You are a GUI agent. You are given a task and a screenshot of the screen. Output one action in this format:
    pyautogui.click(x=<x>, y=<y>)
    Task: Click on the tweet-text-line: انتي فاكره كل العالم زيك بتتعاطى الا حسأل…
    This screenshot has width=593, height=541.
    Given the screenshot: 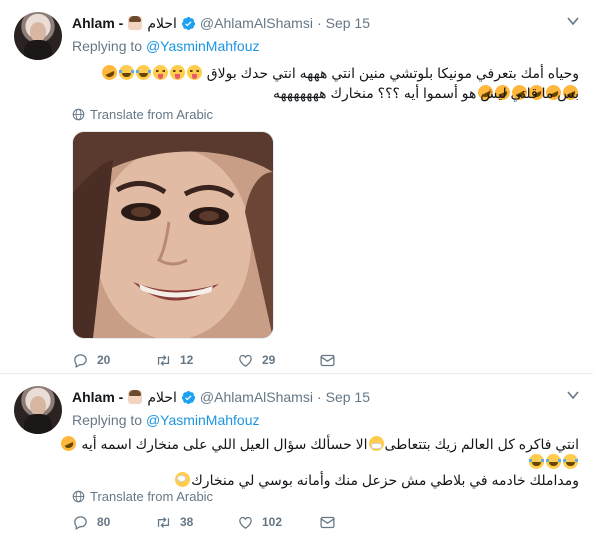 What is the action you would take?
    pyautogui.click(x=318, y=443)
    